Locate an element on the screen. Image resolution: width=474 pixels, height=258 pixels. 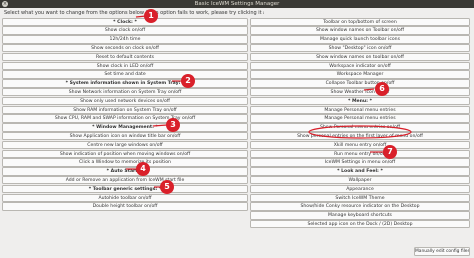
title-bar: × Basic IceWM Settings Manager is located at coordinates (237, 4).